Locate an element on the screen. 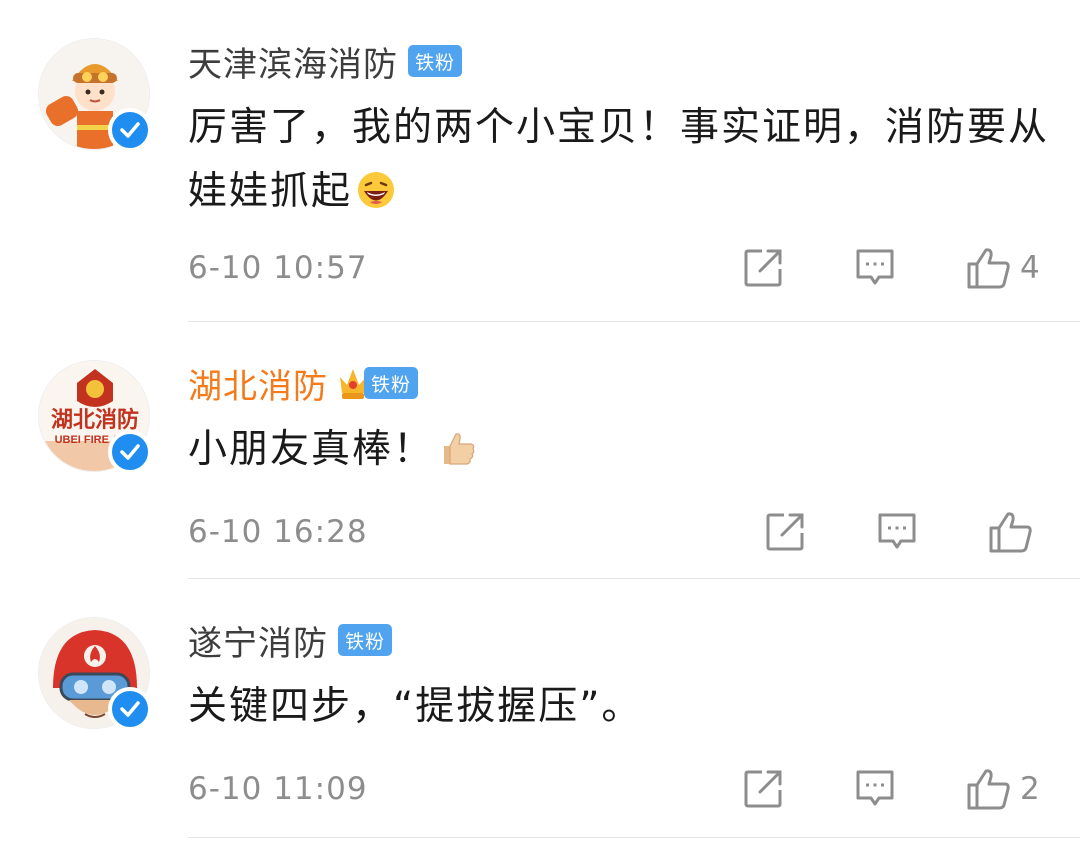 Image resolution: width=1080 pixels, height=842 pixels. like-count: 2 is located at coordinates (1030, 789).